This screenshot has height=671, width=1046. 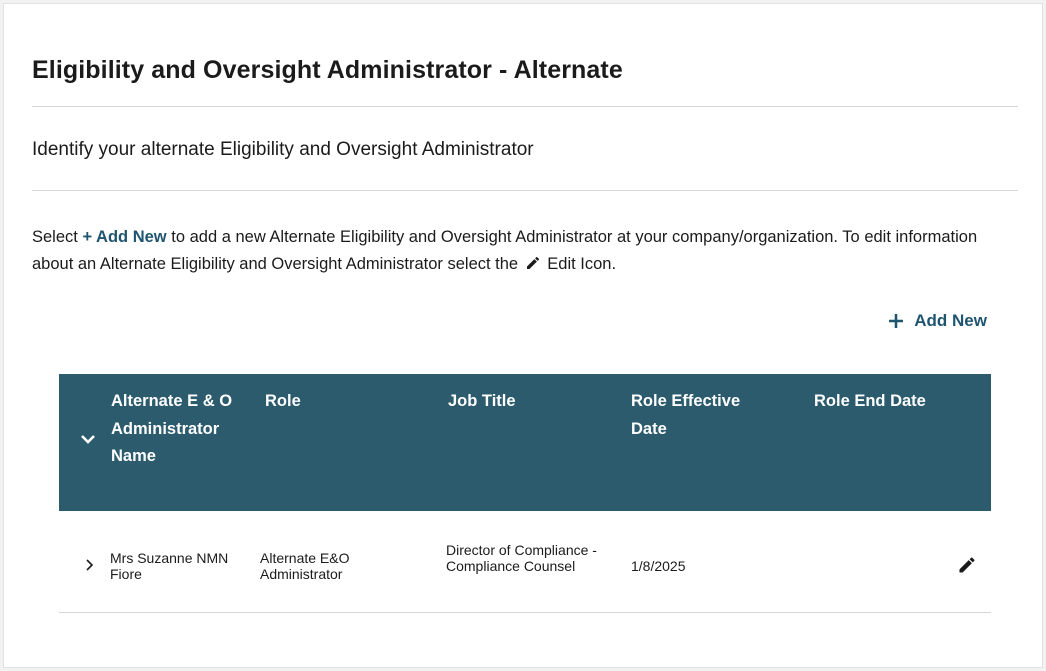 What do you see at coordinates (950, 320) in the screenshot?
I see `add-new-label: Add New` at bounding box center [950, 320].